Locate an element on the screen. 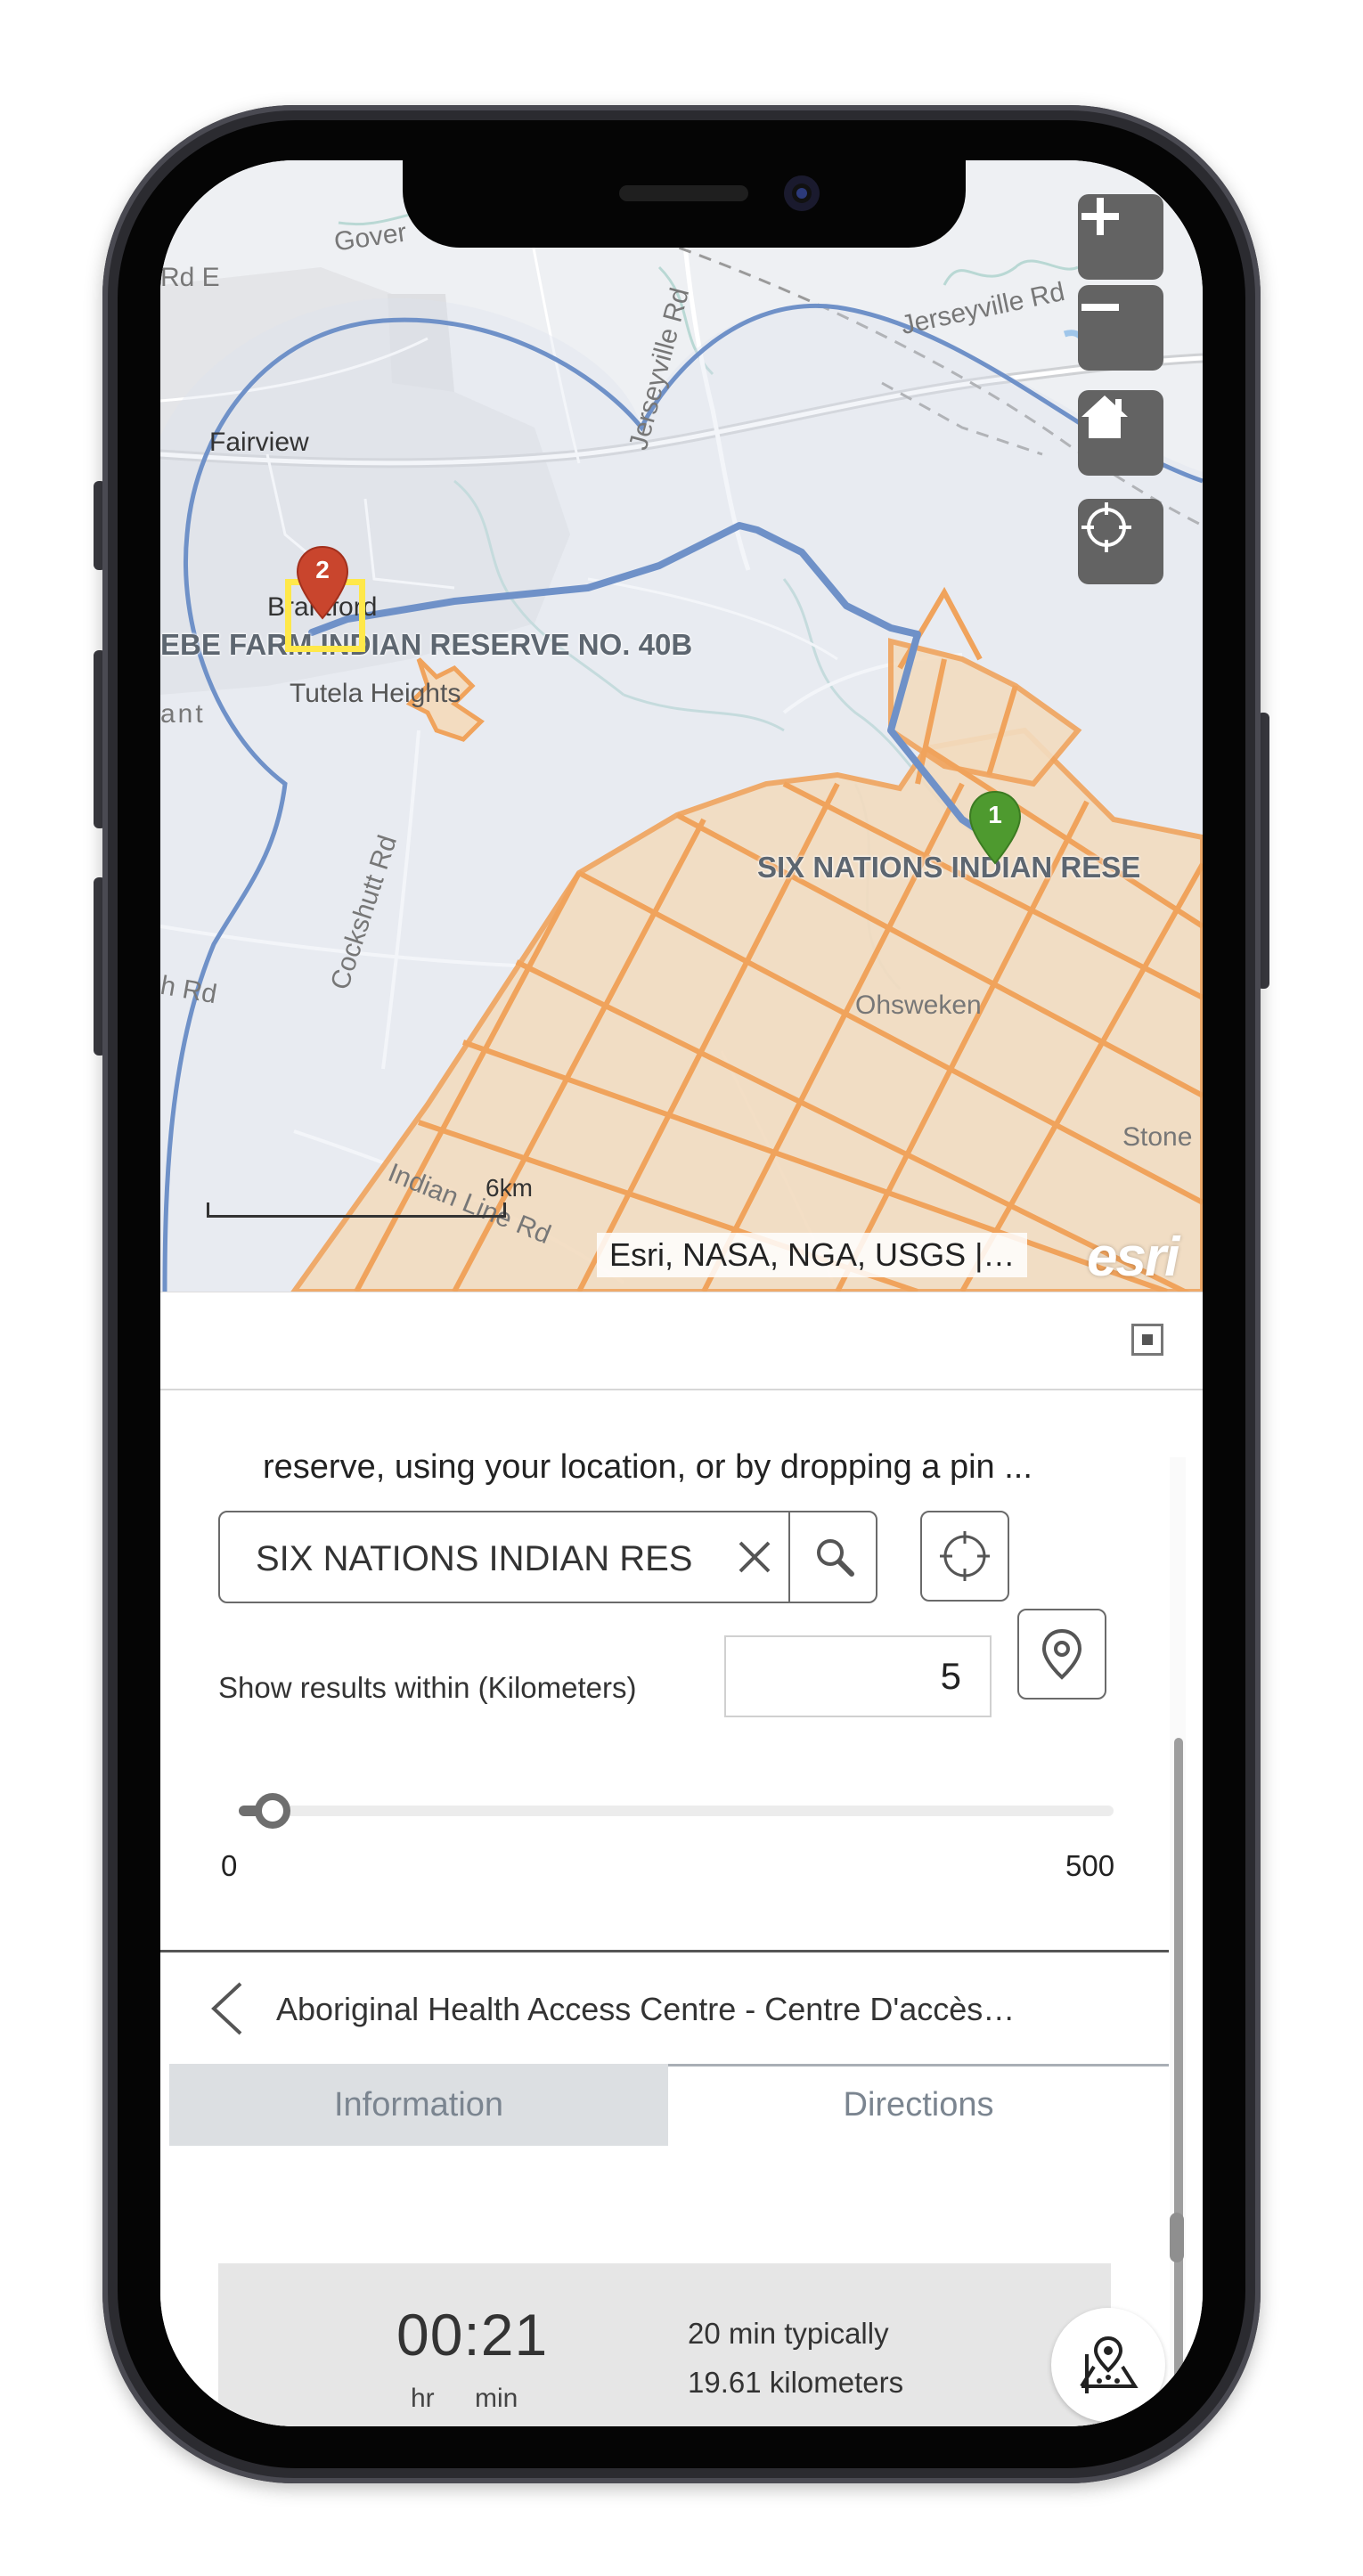  marker-origin-number: 1 is located at coordinates (995, 815).